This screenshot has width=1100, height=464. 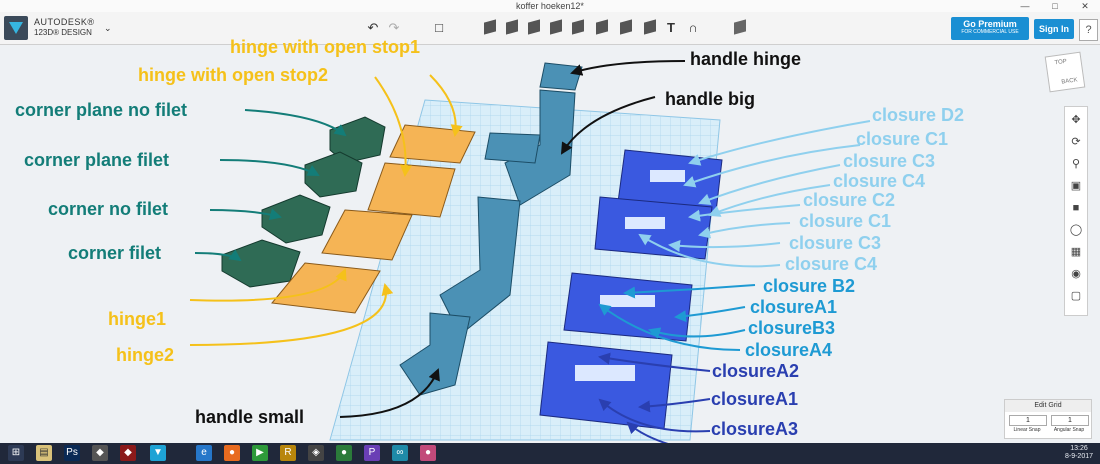 What do you see at coordinates (400, 453) in the screenshot?
I see `arduino-icon: ∞` at bounding box center [400, 453].